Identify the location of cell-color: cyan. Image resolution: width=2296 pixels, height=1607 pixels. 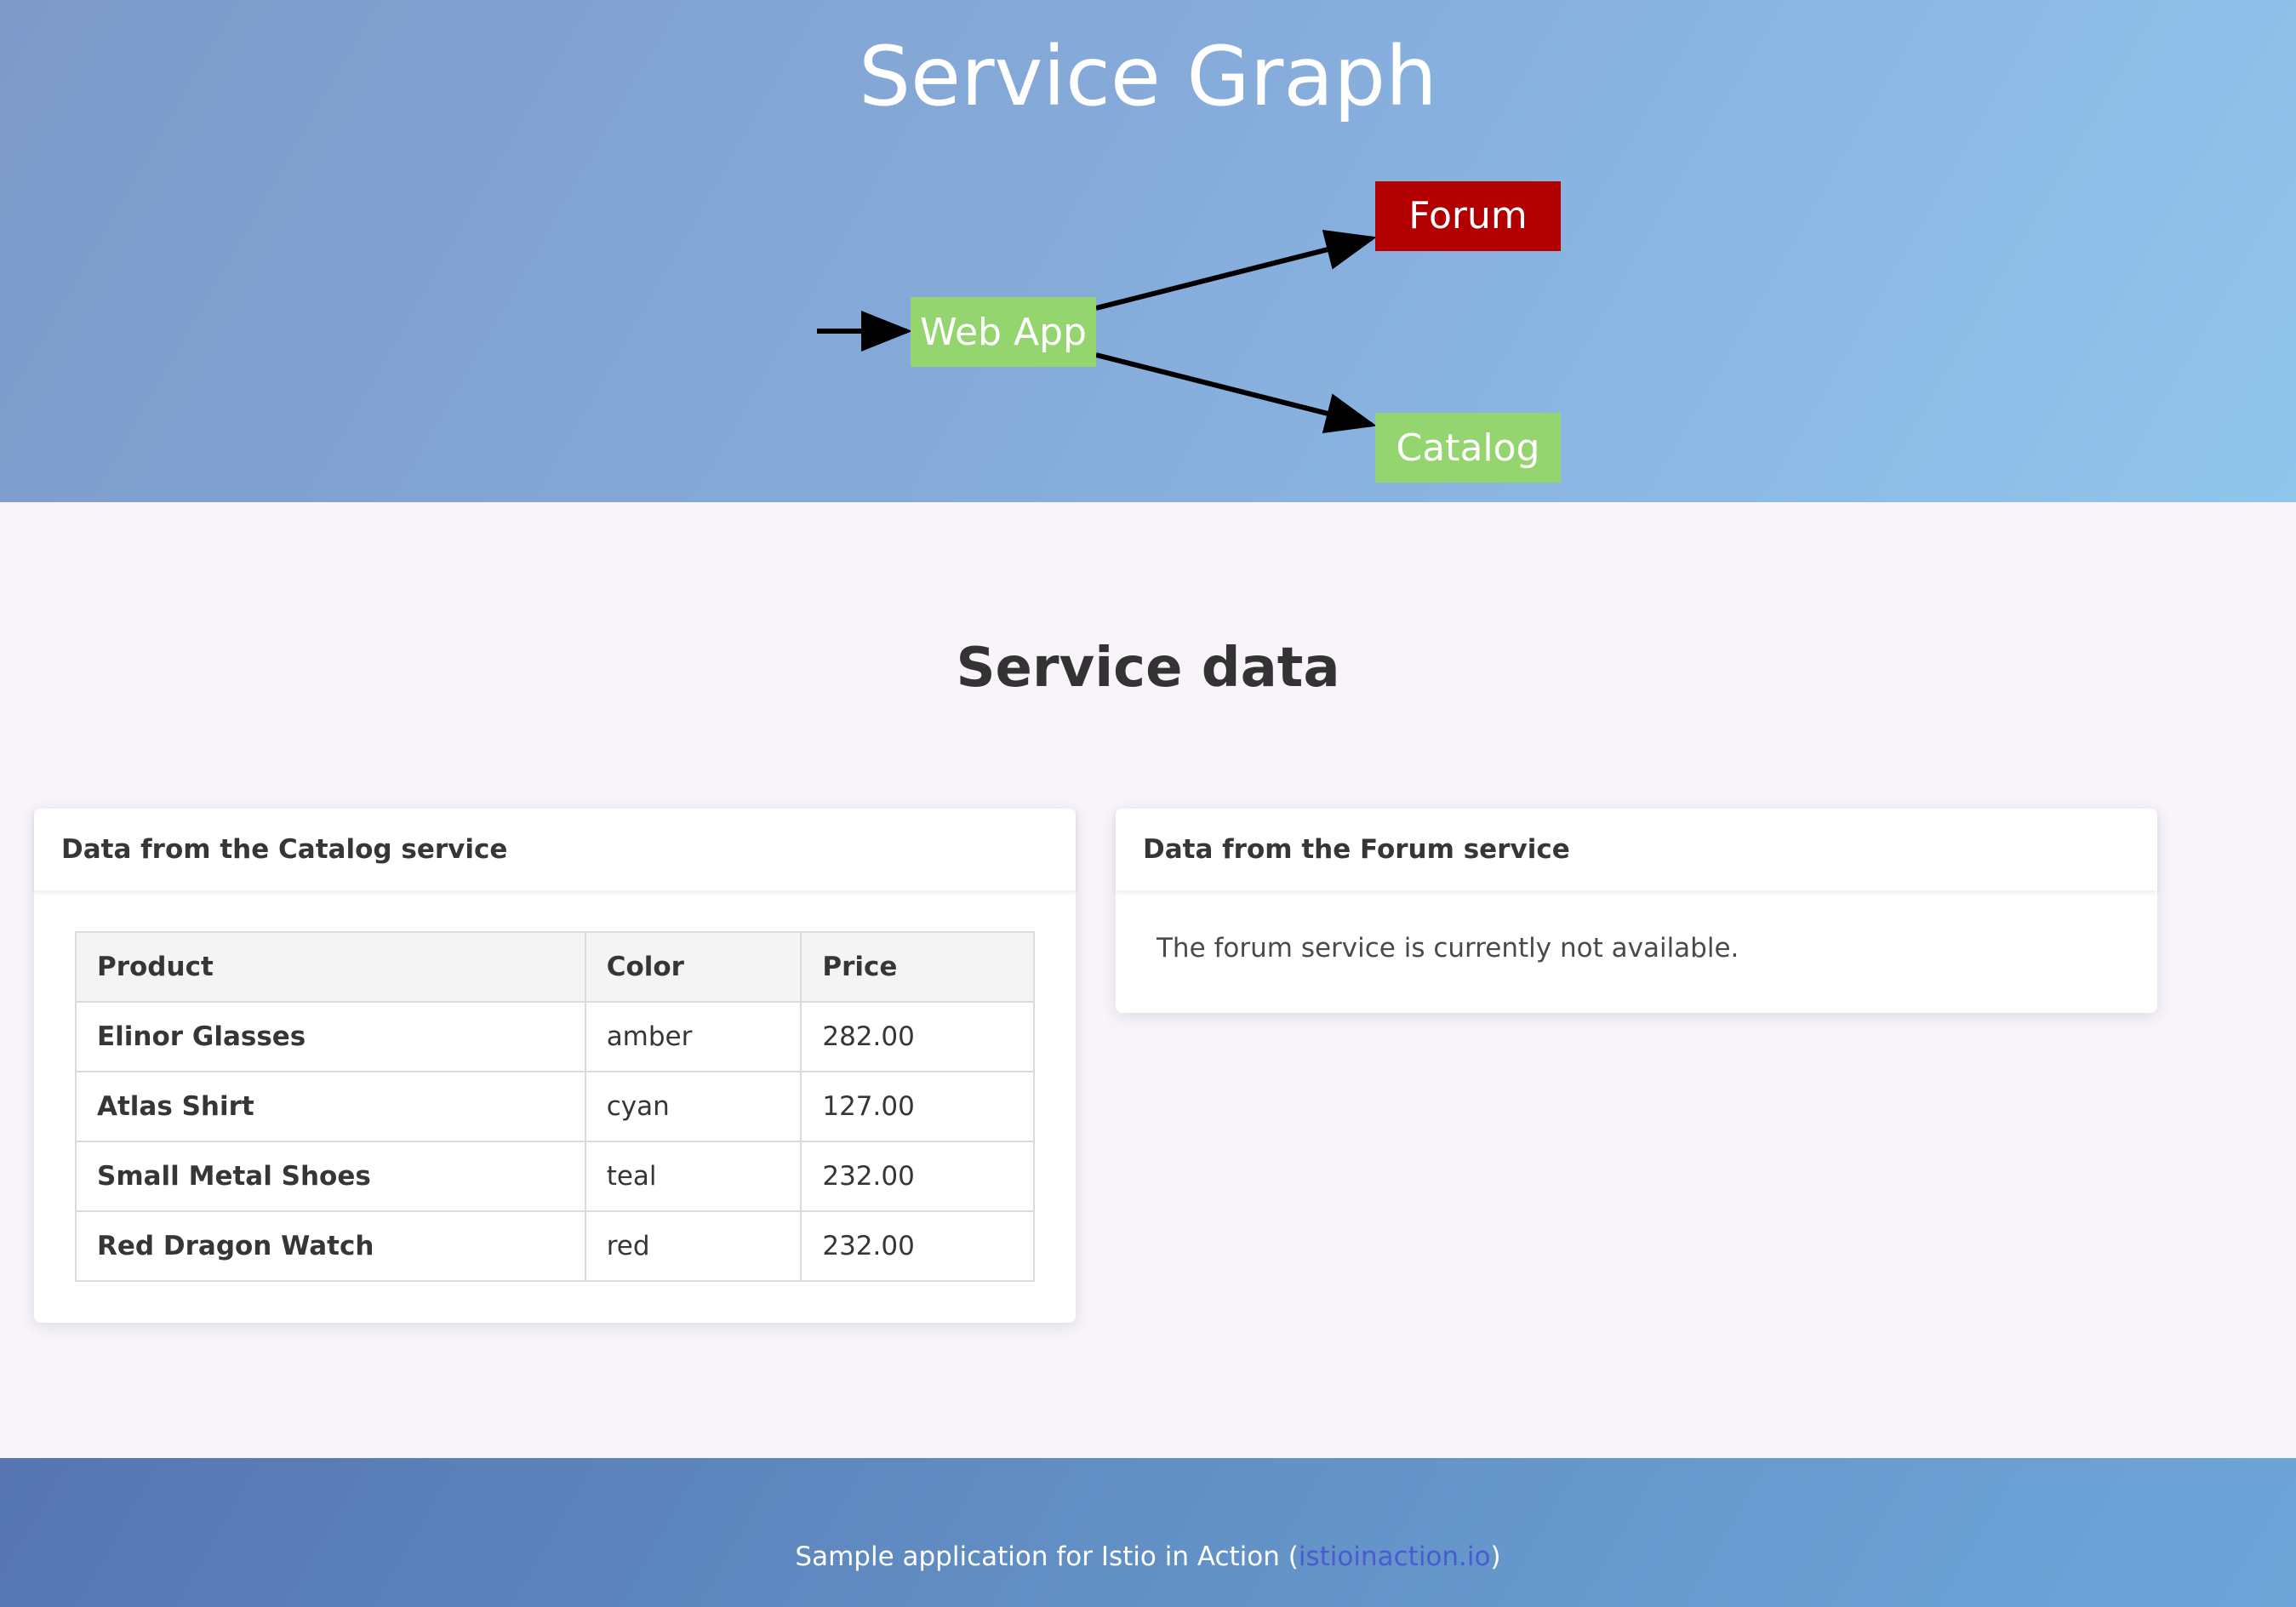
(693, 1106).